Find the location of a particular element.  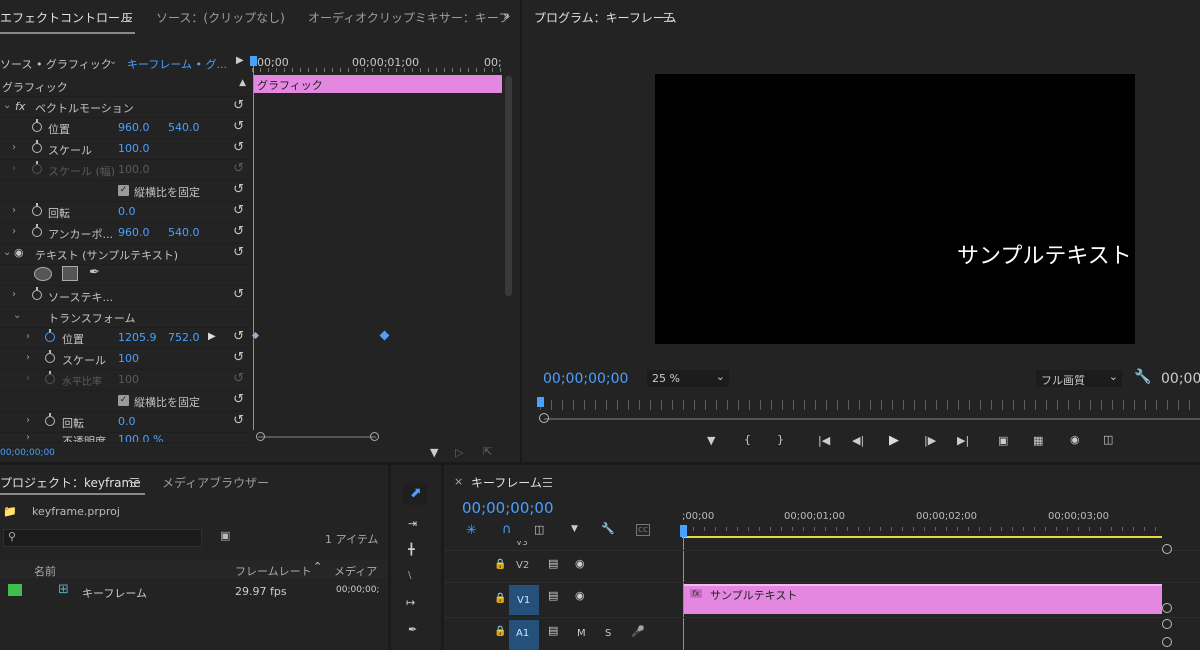

mute-button: M is located at coordinates (581, 633).